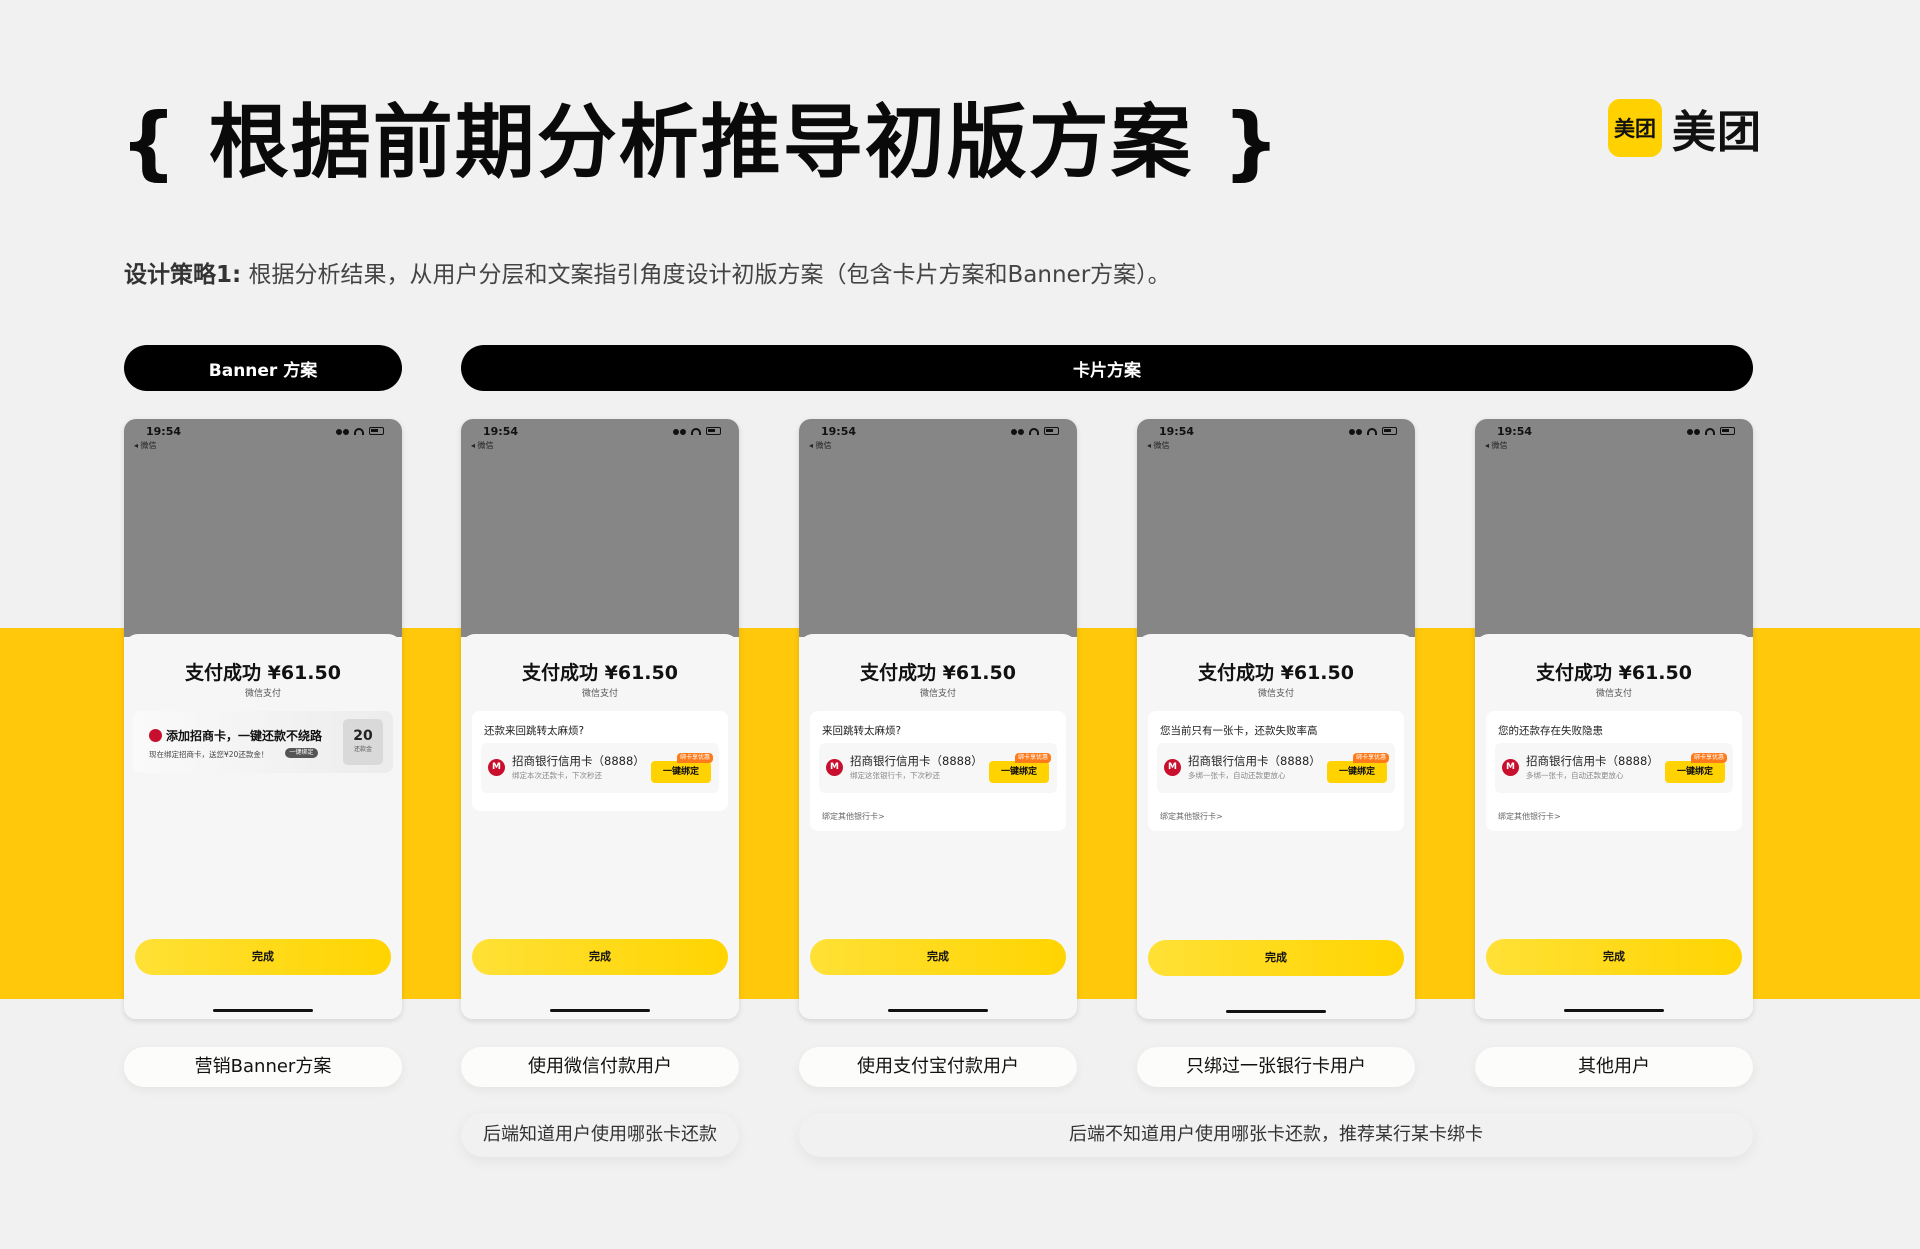 The width and height of the screenshot is (1920, 1249). What do you see at coordinates (155, 735) in the screenshot?
I see `cmb-bank-icon` at bounding box center [155, 735].